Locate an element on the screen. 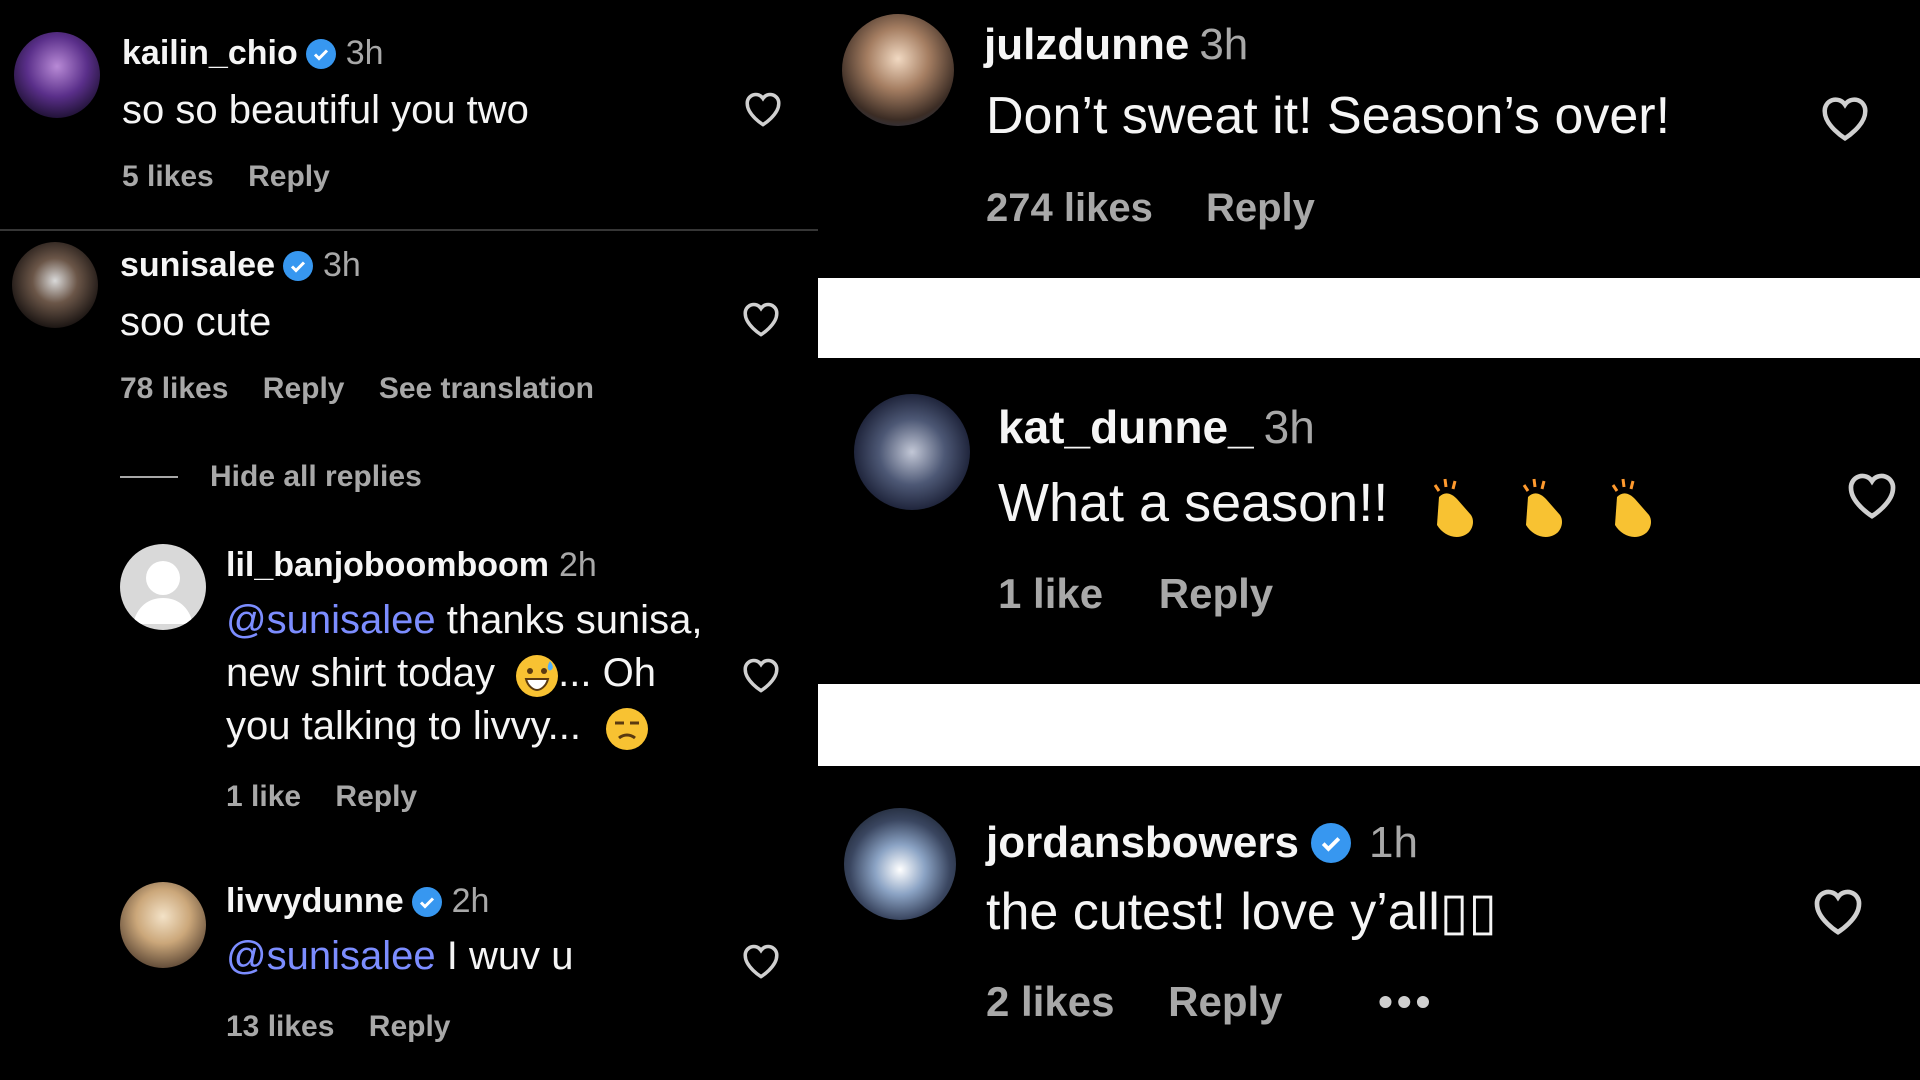 The height and width of the screenshot is (1080, 1920). likes-count: 2 likes is located at coordinates (1050, 1001).